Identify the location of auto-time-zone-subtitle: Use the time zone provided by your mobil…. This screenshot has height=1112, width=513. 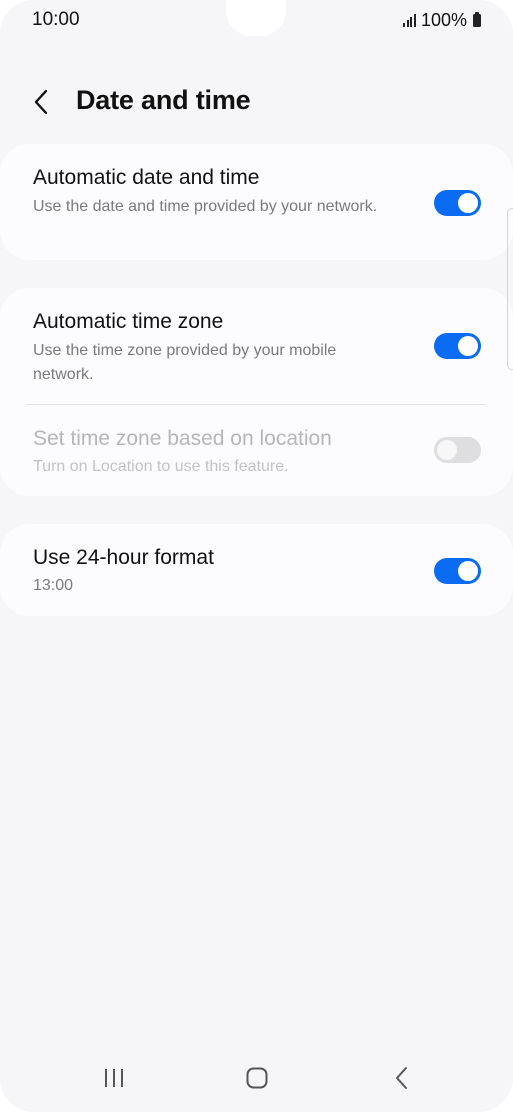
(185, 362).